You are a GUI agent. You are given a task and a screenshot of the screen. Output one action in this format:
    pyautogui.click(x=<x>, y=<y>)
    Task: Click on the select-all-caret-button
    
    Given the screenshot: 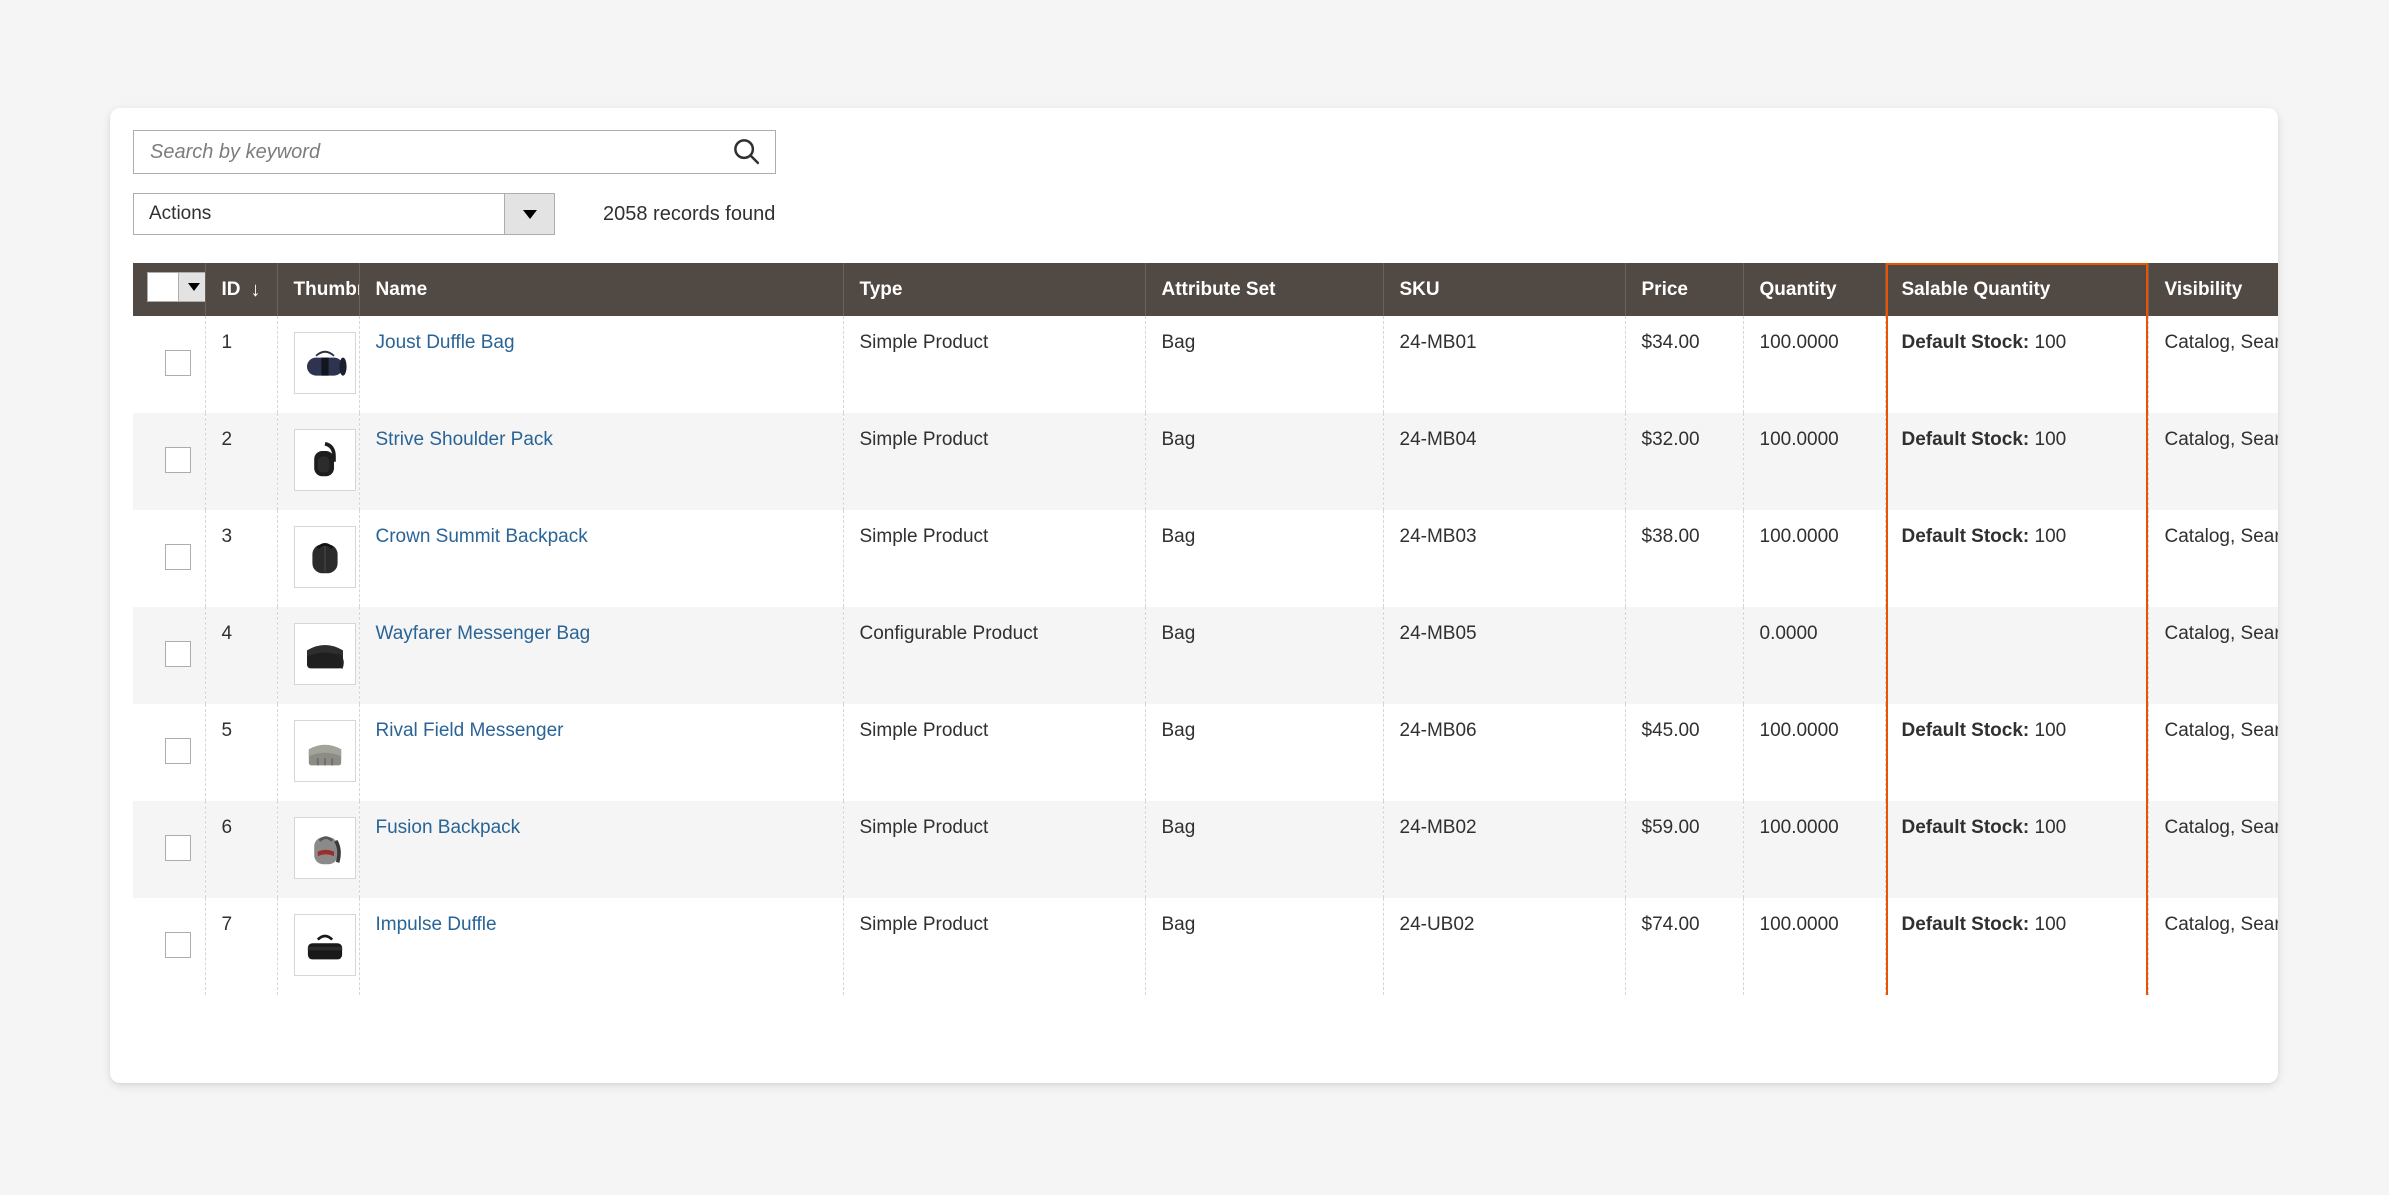 What is the action you would take?
    pyautogui.click(x=191, y=287)
    